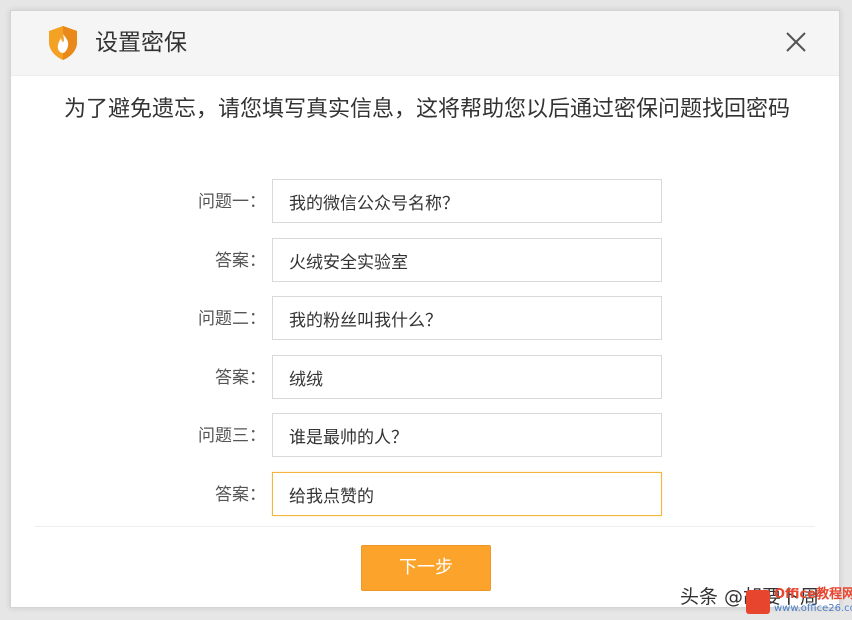 The width and height of the screenshot is (852, 620). What do you see at coordinates (232, 202) in the screenshot?
I see `question-1-label: 问题一：` at bounding box center [232, 202].